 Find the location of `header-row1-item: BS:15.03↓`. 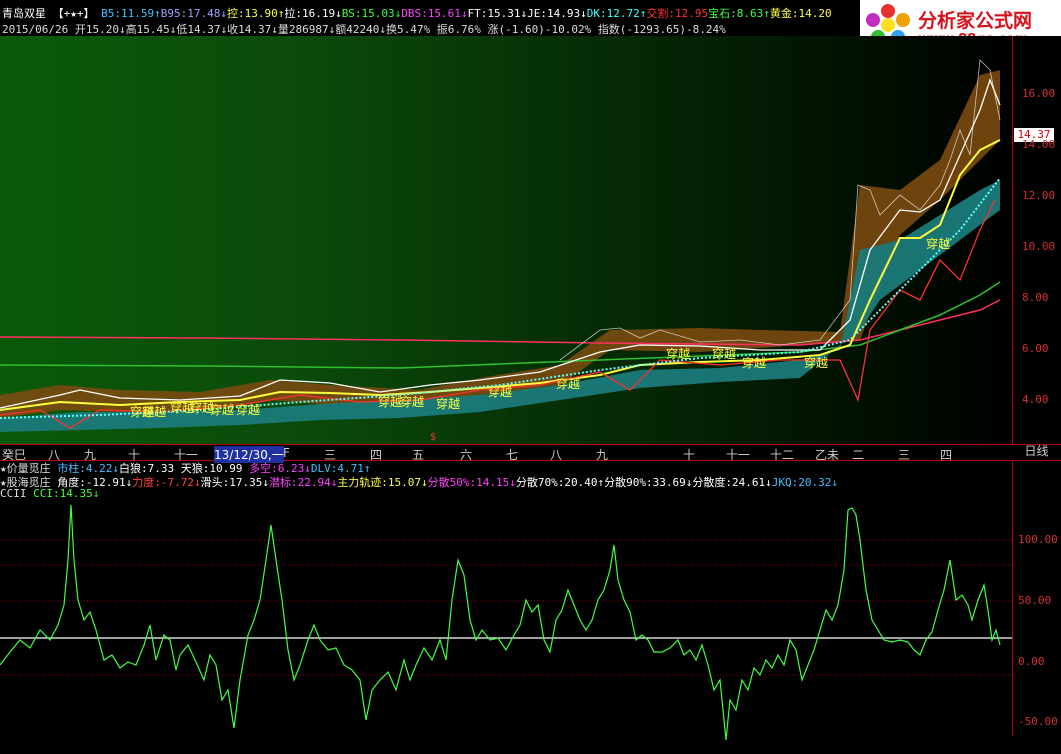

header-row1-item: BS:15.03↓ is located at coordinates (371, 13).